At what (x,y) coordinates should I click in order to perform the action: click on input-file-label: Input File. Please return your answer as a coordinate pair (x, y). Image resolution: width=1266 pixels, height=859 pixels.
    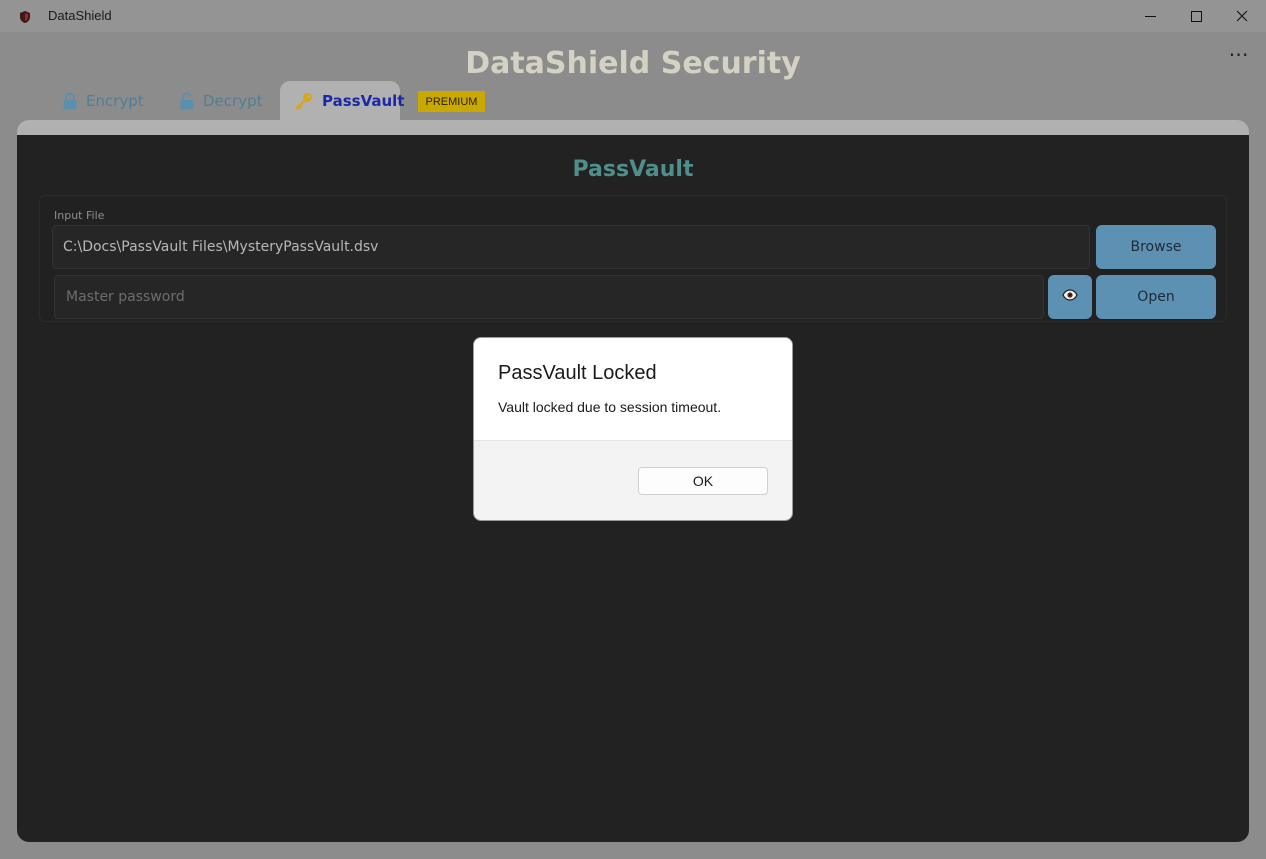
    Looking at the image, I should click on (79, 215).